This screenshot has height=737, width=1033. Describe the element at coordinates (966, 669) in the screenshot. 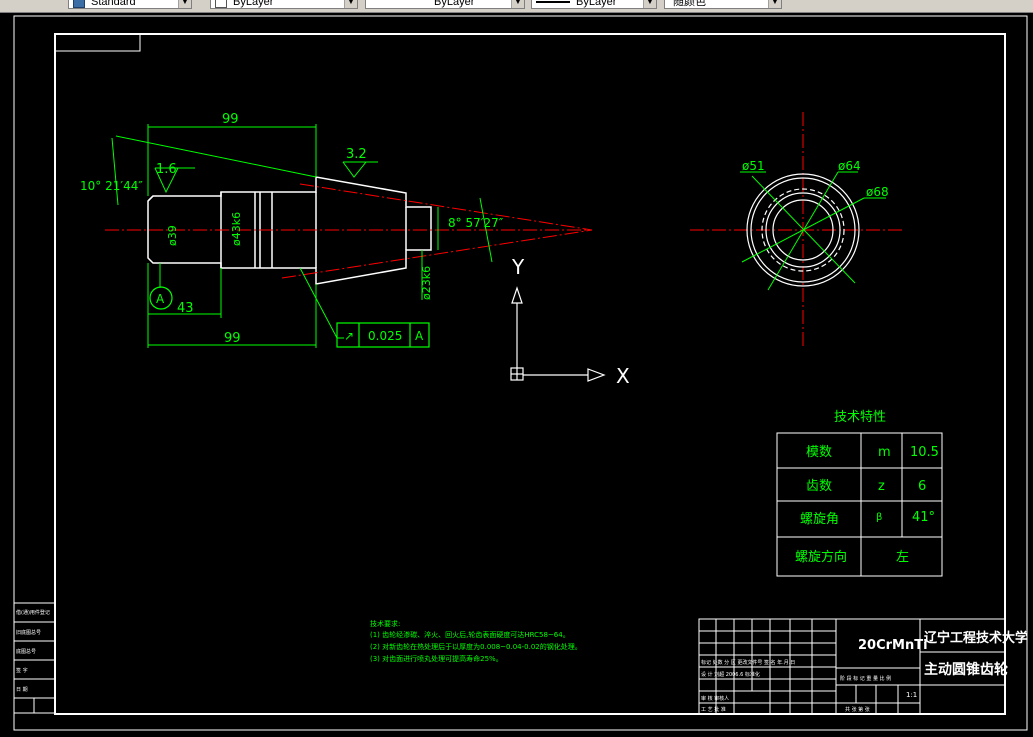

I see `part-name: 主动圆锥齿轮` at that location.